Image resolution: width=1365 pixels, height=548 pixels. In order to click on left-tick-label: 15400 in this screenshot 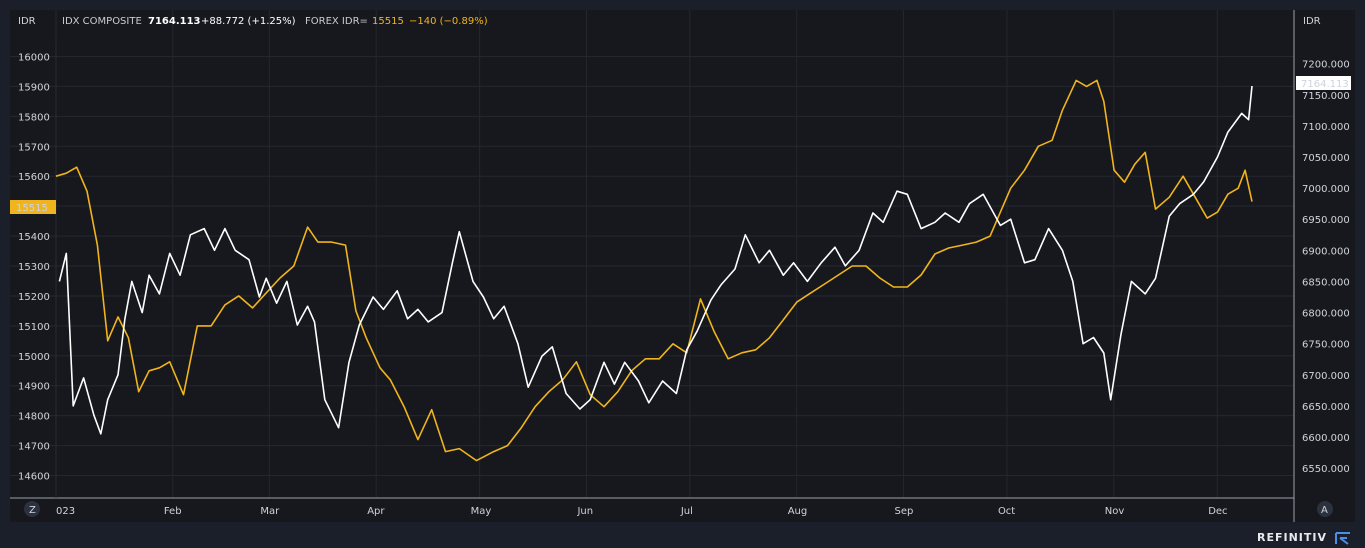, I will do `click(34, 237)`.